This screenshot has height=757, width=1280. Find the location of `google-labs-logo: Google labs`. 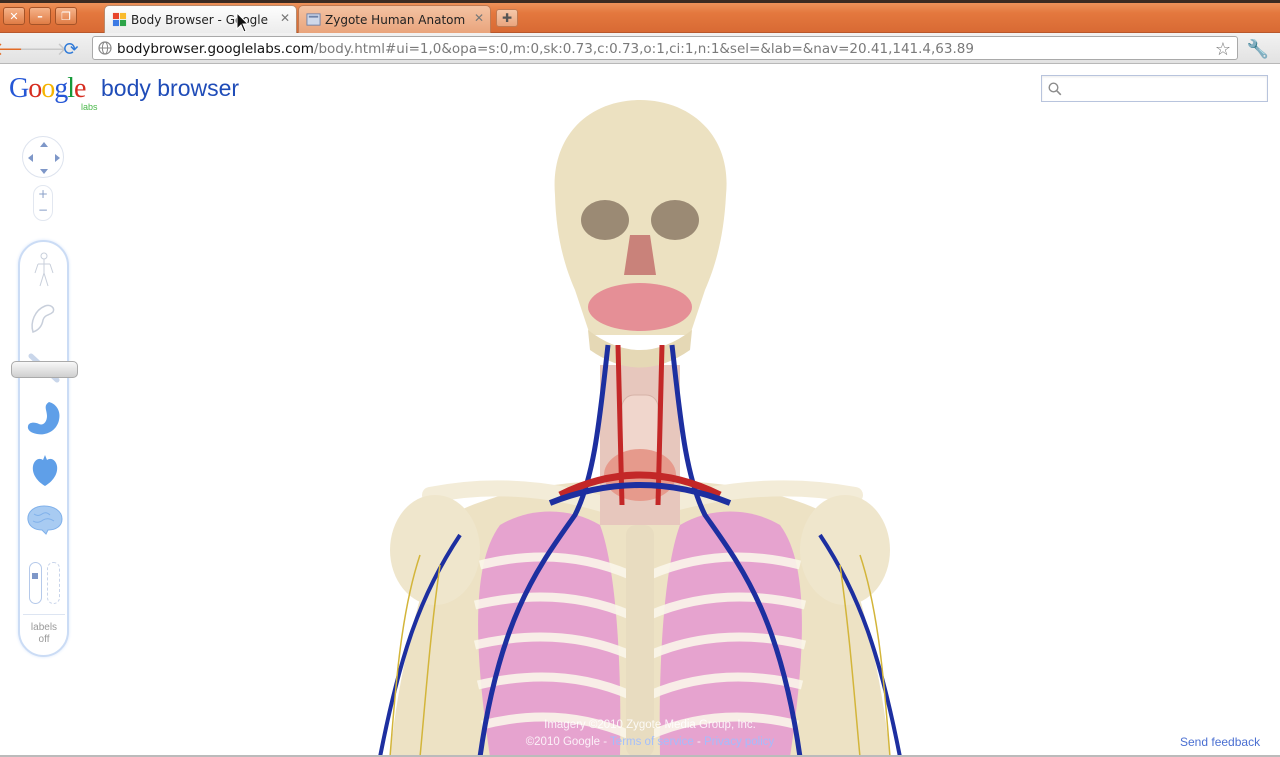

google-labs-logo: Google labs is located at coordinates (53, 92).